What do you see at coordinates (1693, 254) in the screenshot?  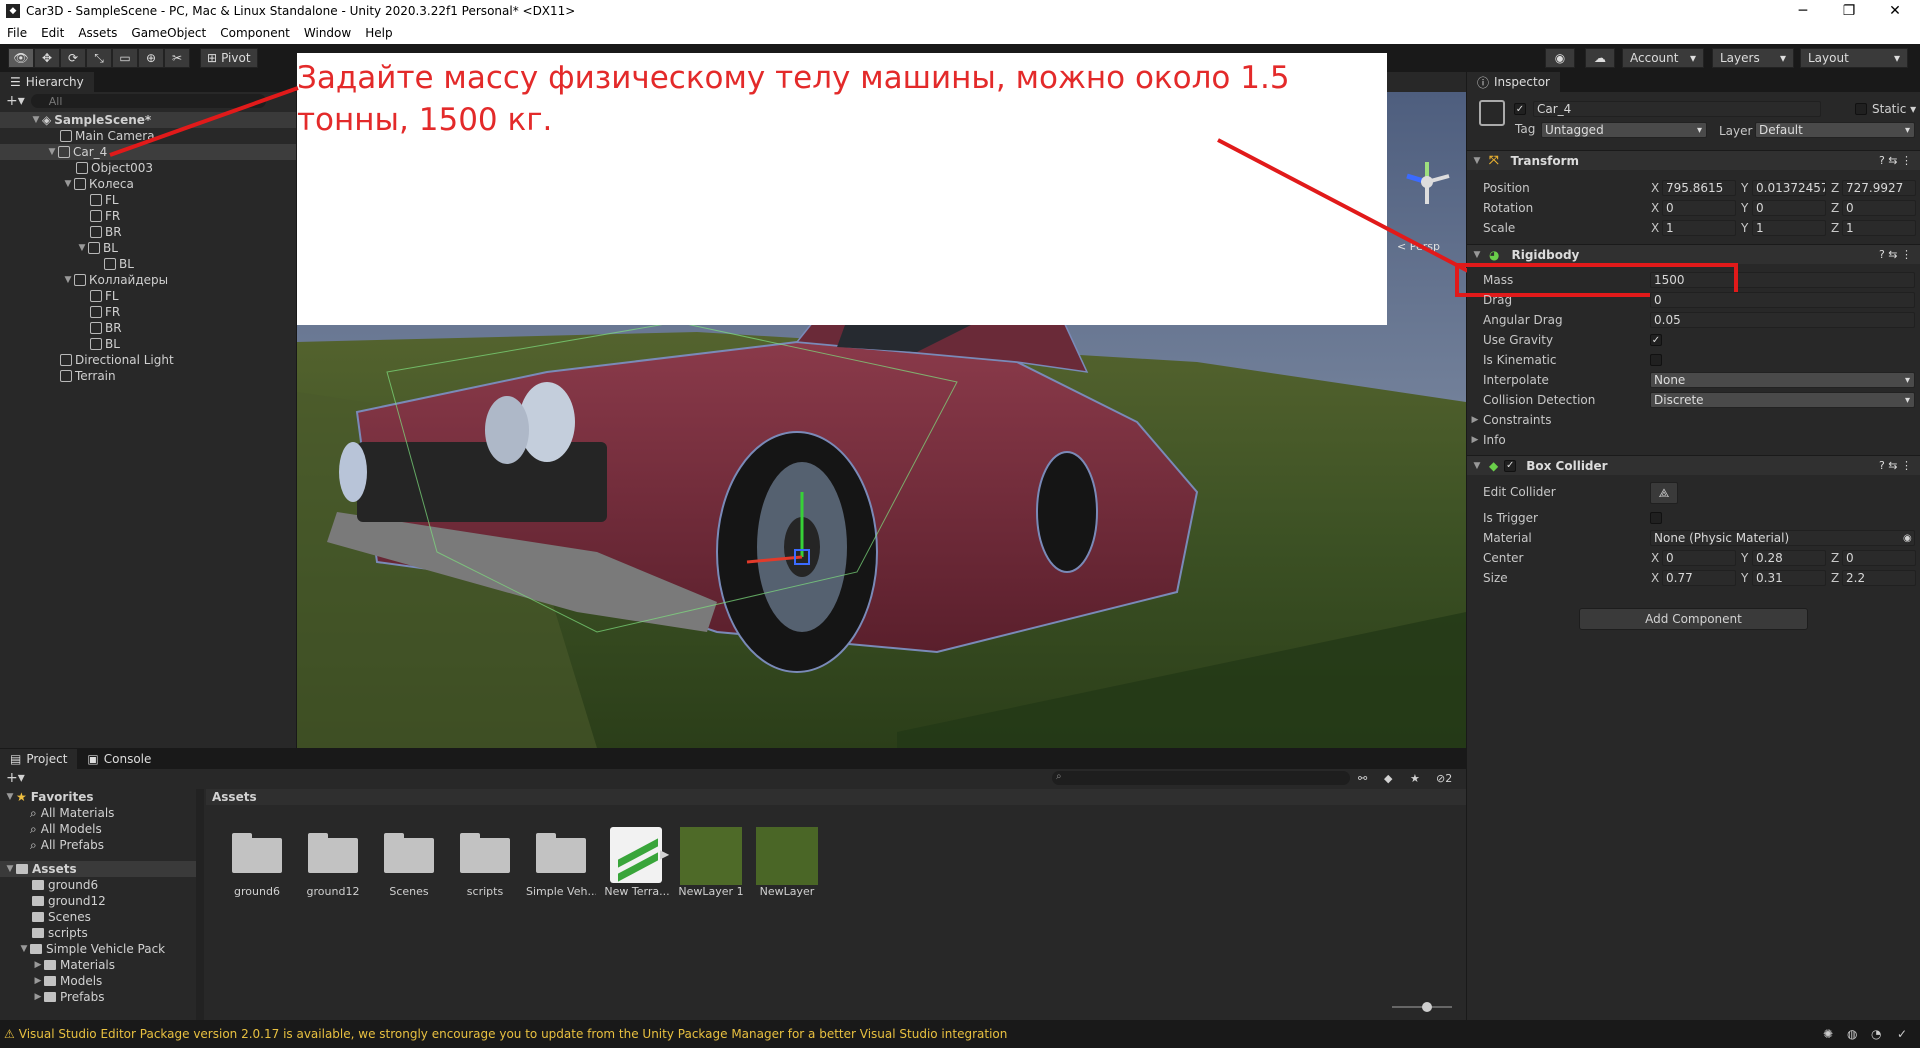 I see `rigidbody-header: ▼ ◕ Rigidbody ? ⇆ ⋮` at bounding box center [1693, 254].